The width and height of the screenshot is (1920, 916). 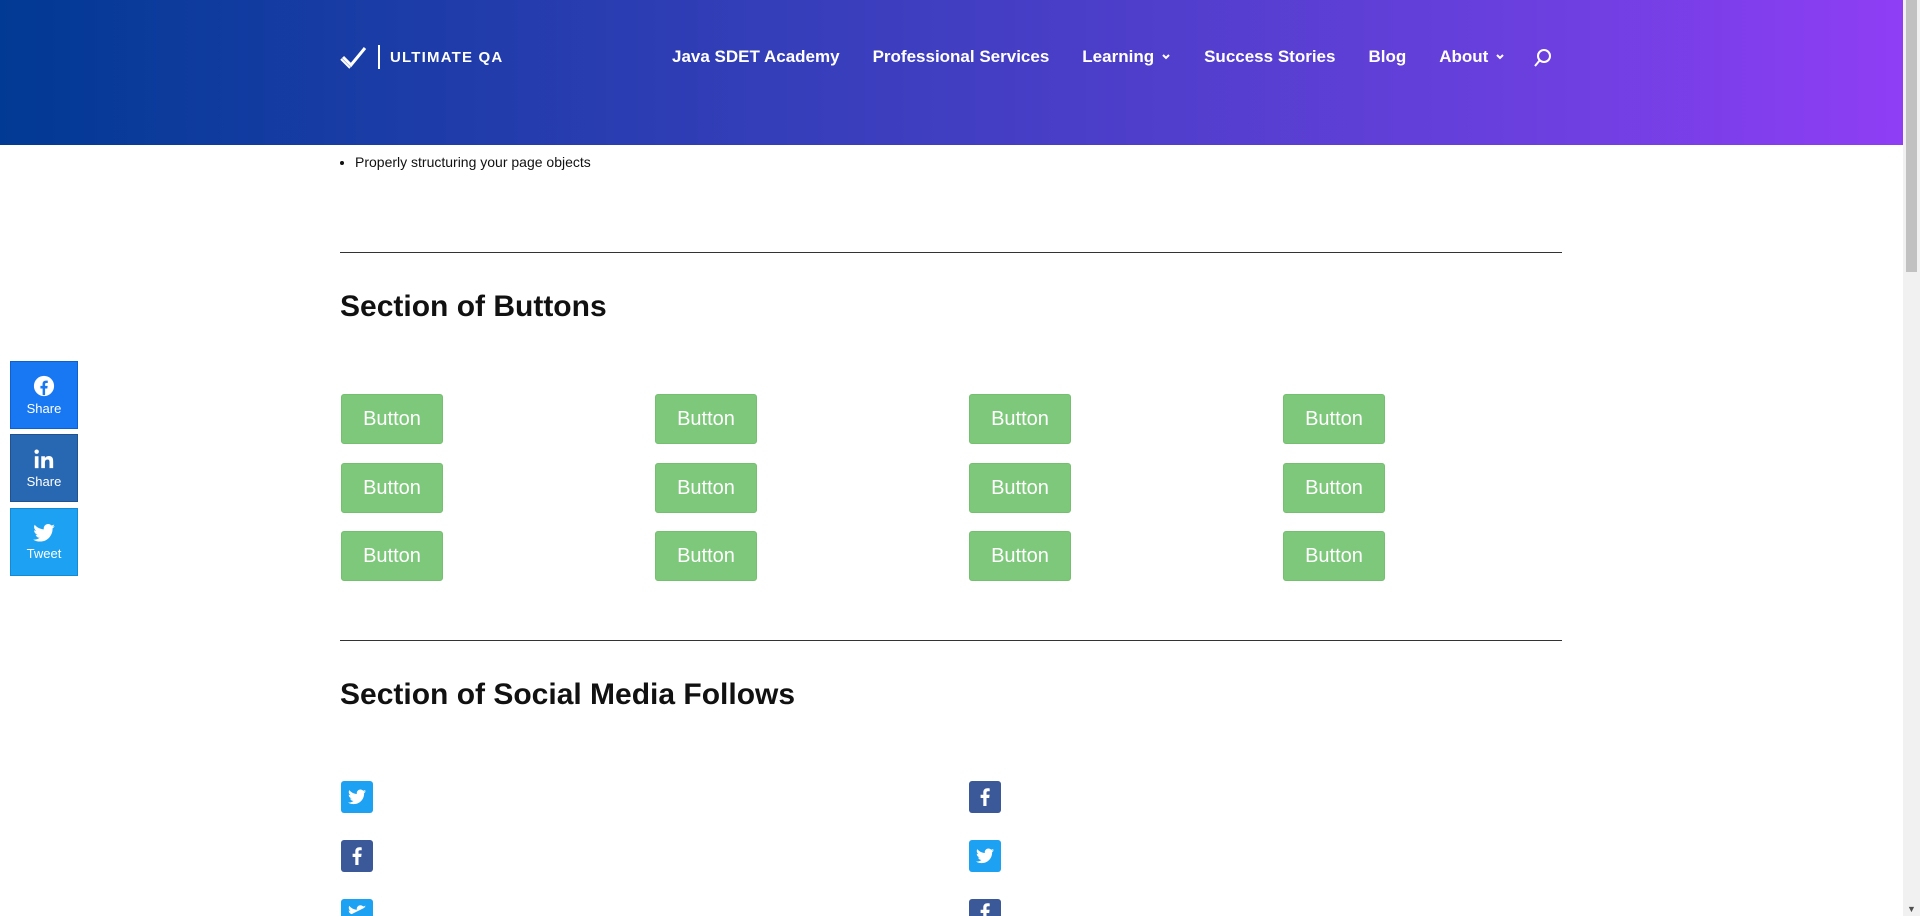 What do you see at coordinates (44, 458) in the screenshot?
I see `linkedin-icon` at bounding box center [44, 458].